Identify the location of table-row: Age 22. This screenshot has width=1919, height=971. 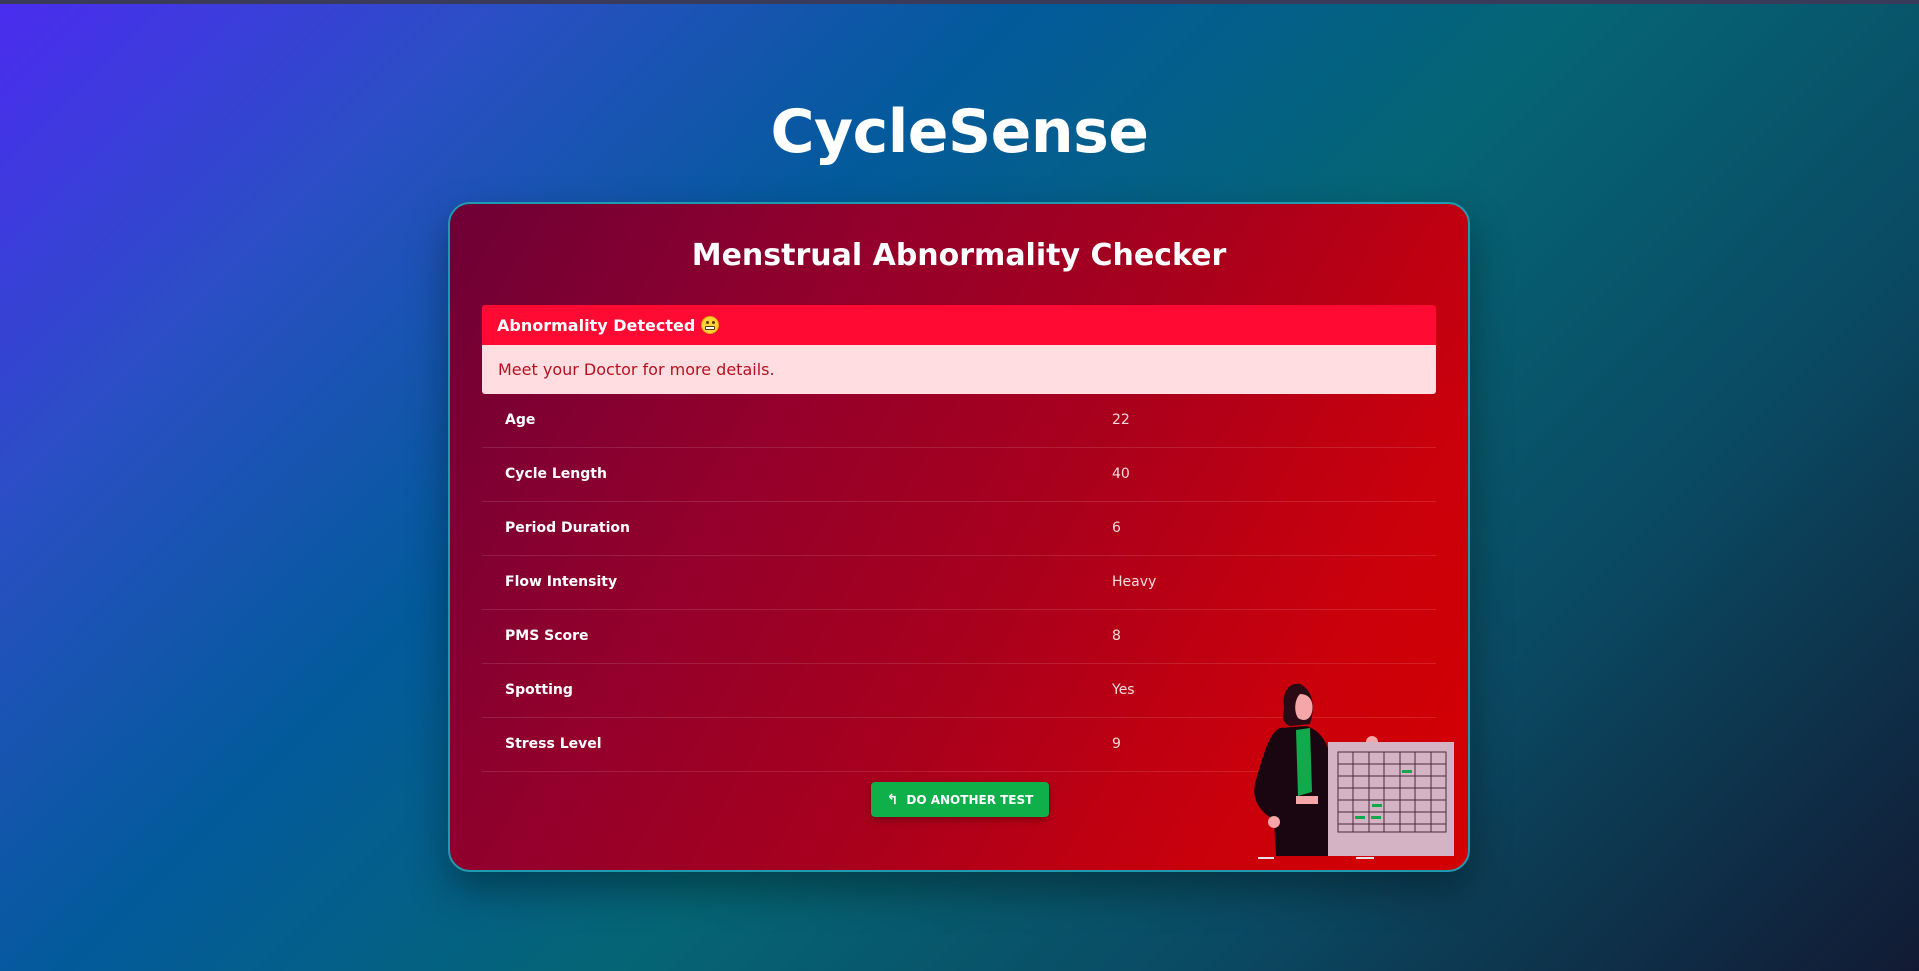
(959, 421).